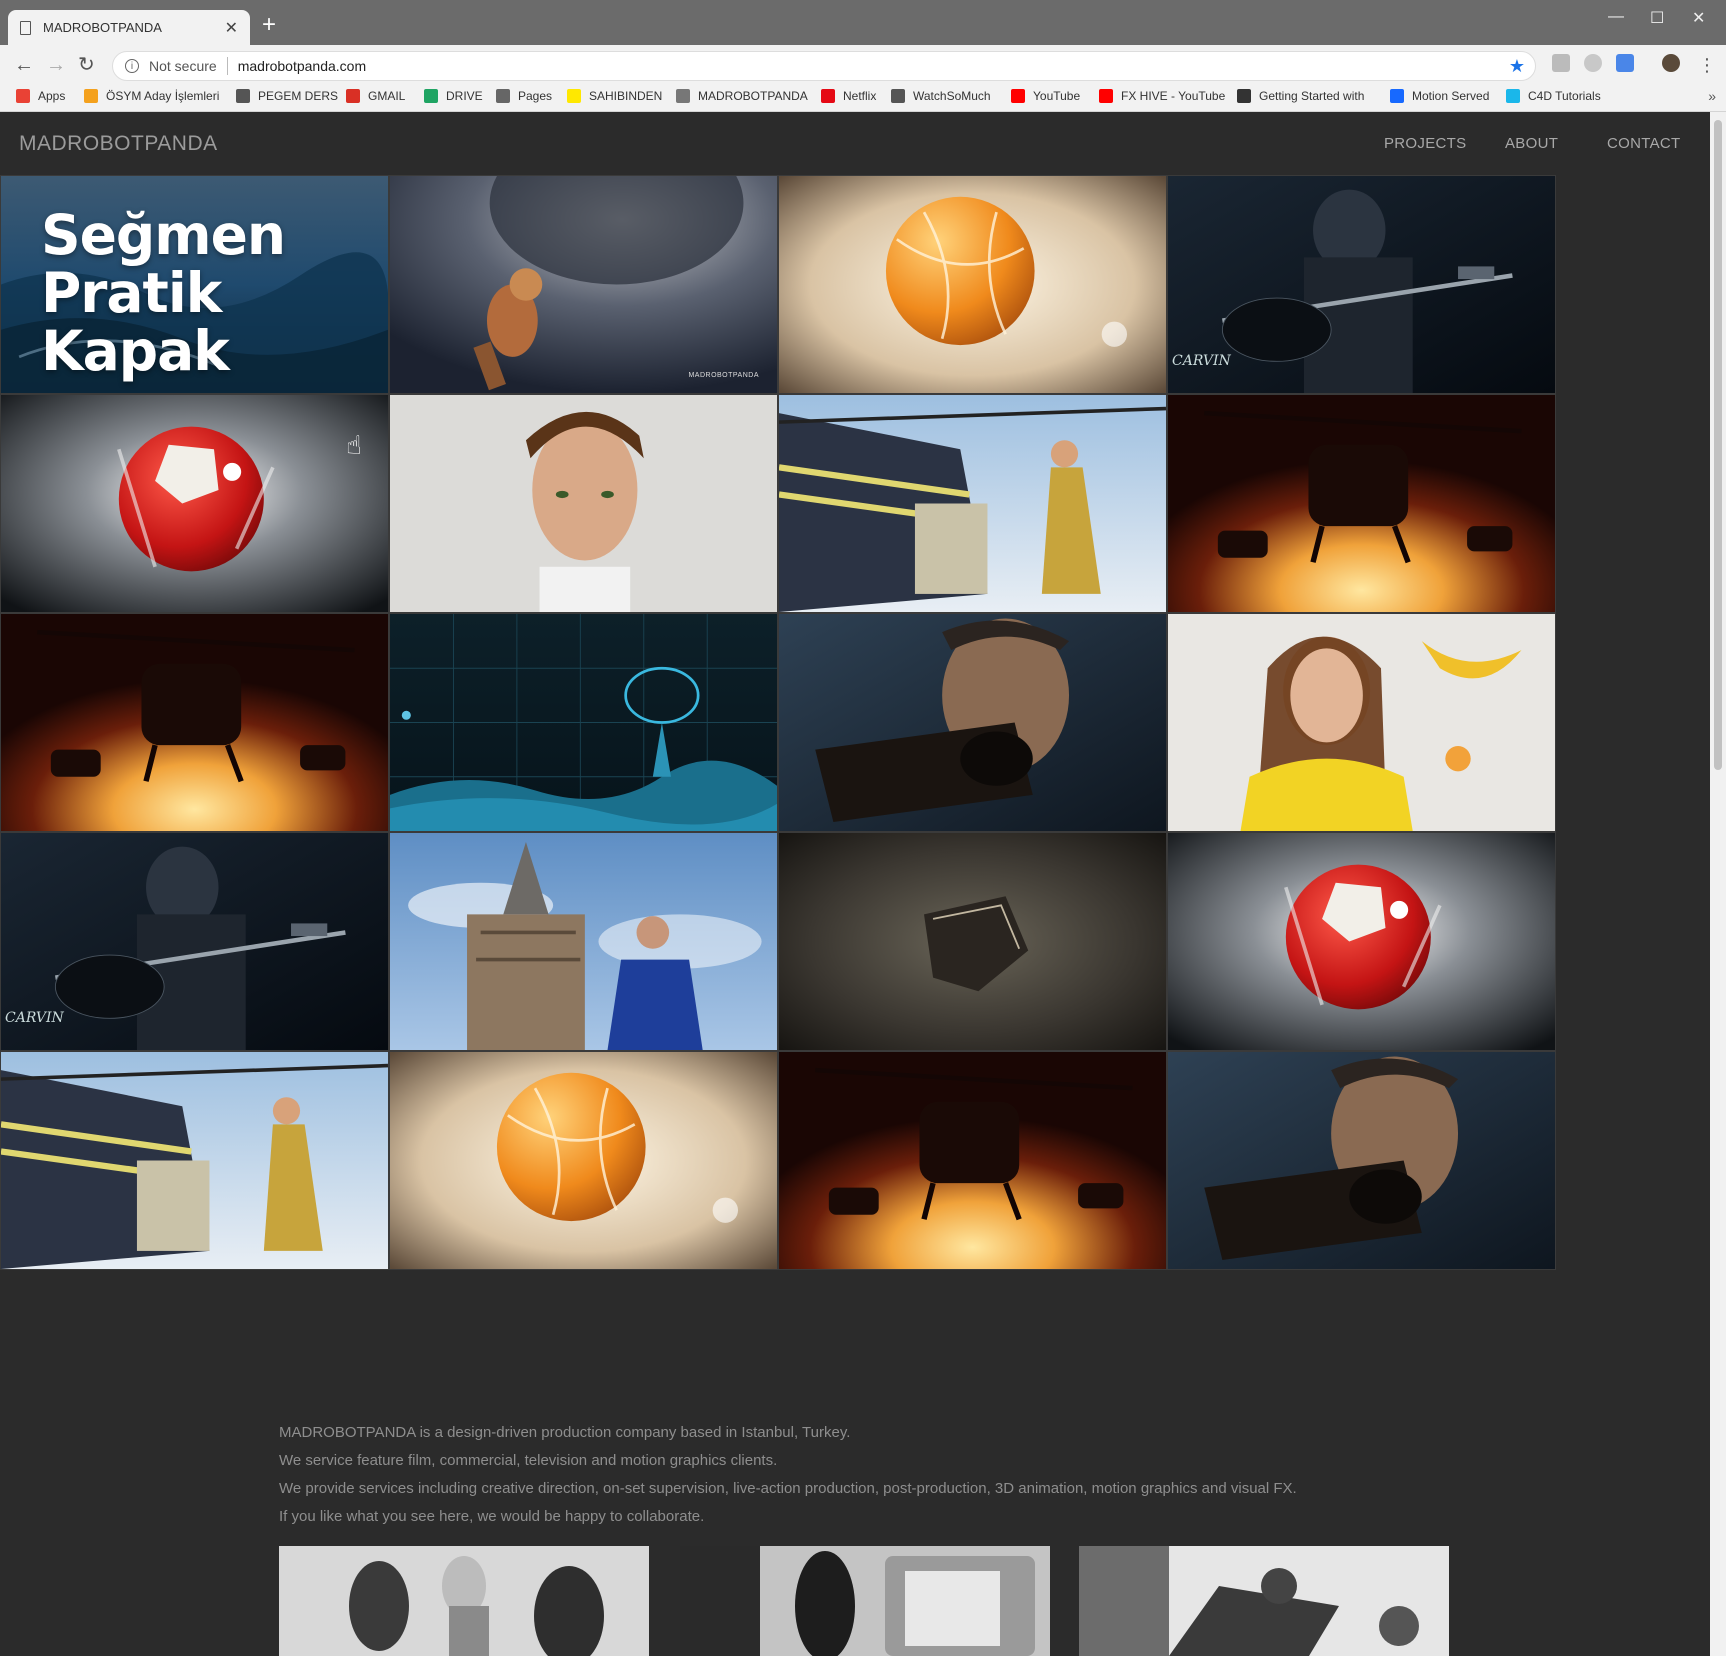  Describe the element at coordinates (1718, 445) in the screenshot. I see `scrollbar-thumb` at that location.